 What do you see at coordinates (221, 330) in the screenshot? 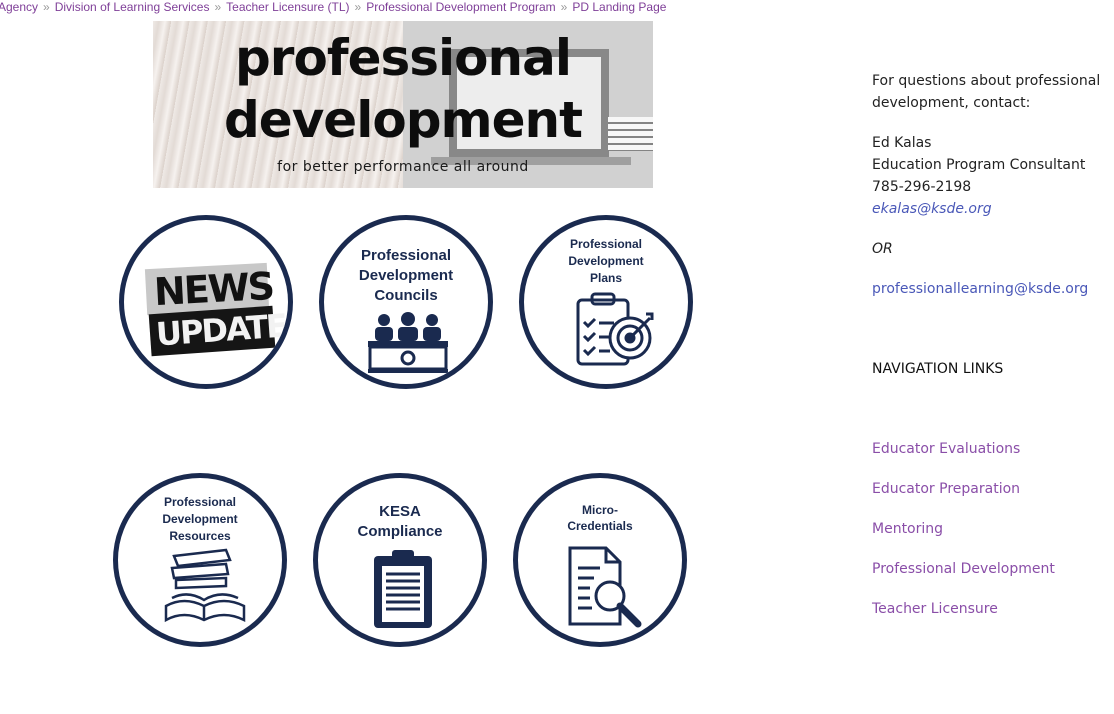
I see `update-word: UPDATE` at bounding box center [221, 330].